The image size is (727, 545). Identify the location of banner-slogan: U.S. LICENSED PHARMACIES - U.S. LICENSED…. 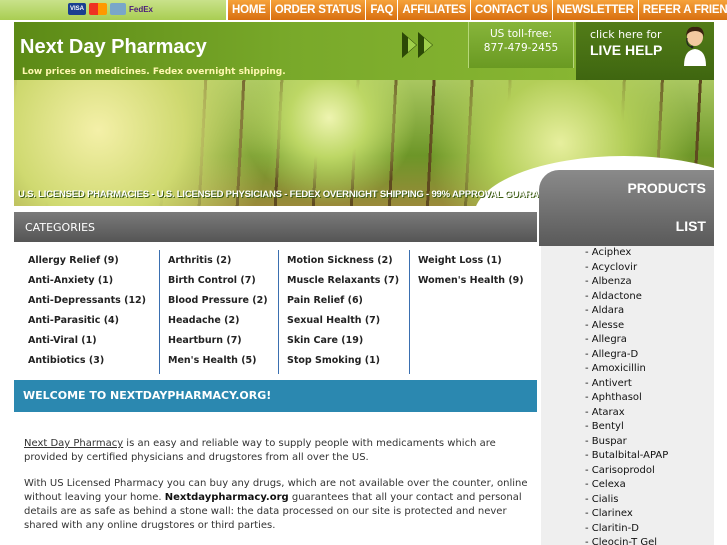
(291, 194).